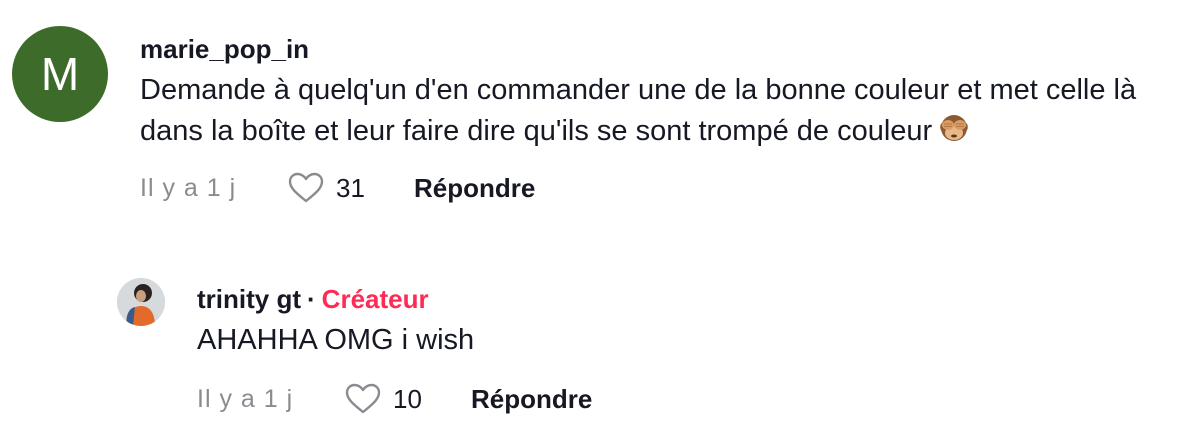 This screenshot has height=432, width=1186. I want to click on like-button: 31, so click(351, 188).